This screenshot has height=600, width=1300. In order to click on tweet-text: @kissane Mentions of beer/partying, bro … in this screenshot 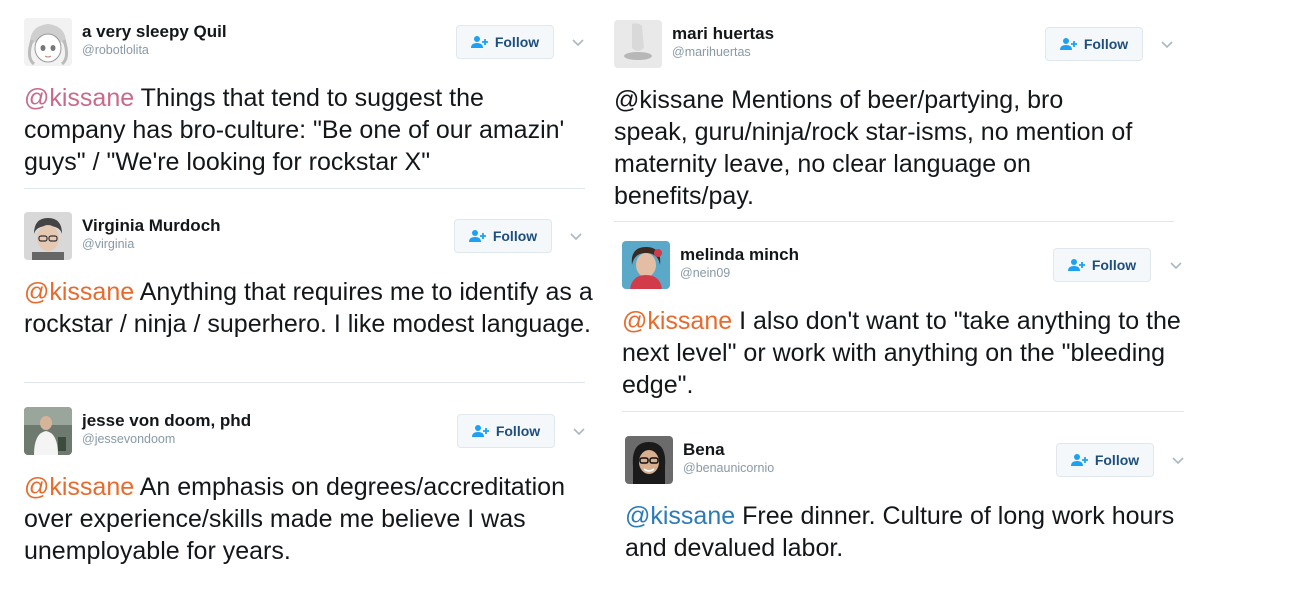, I will do `click(874, 148)`.